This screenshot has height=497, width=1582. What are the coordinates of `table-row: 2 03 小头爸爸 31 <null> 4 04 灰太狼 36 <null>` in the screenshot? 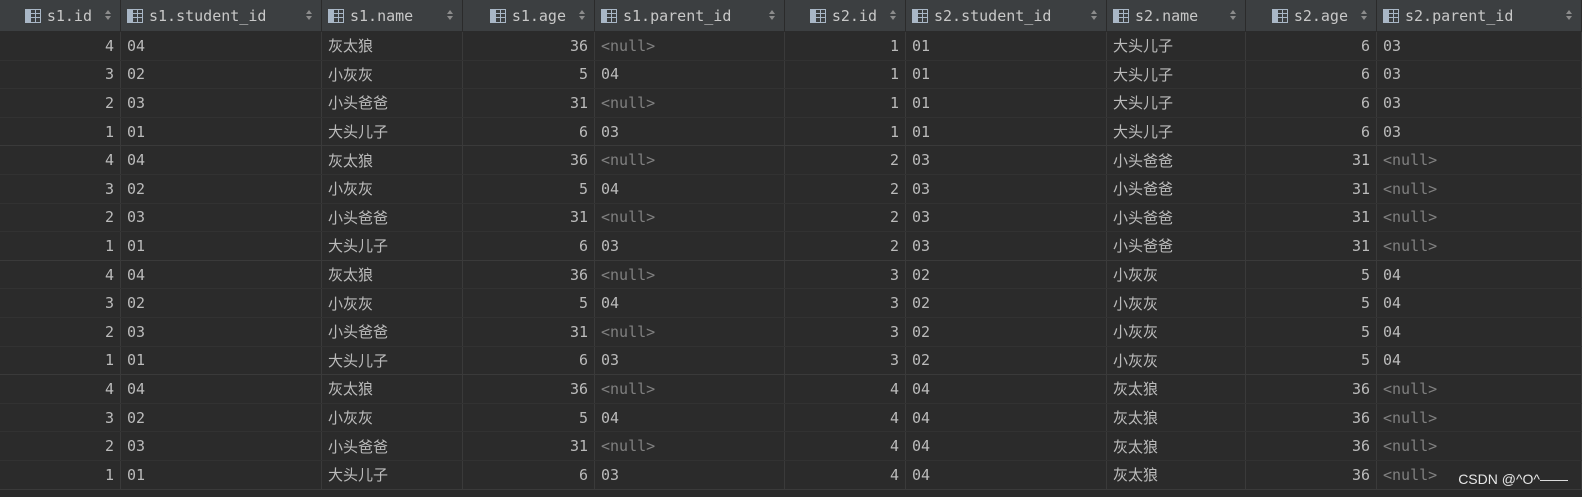 It's located at (791, 446).